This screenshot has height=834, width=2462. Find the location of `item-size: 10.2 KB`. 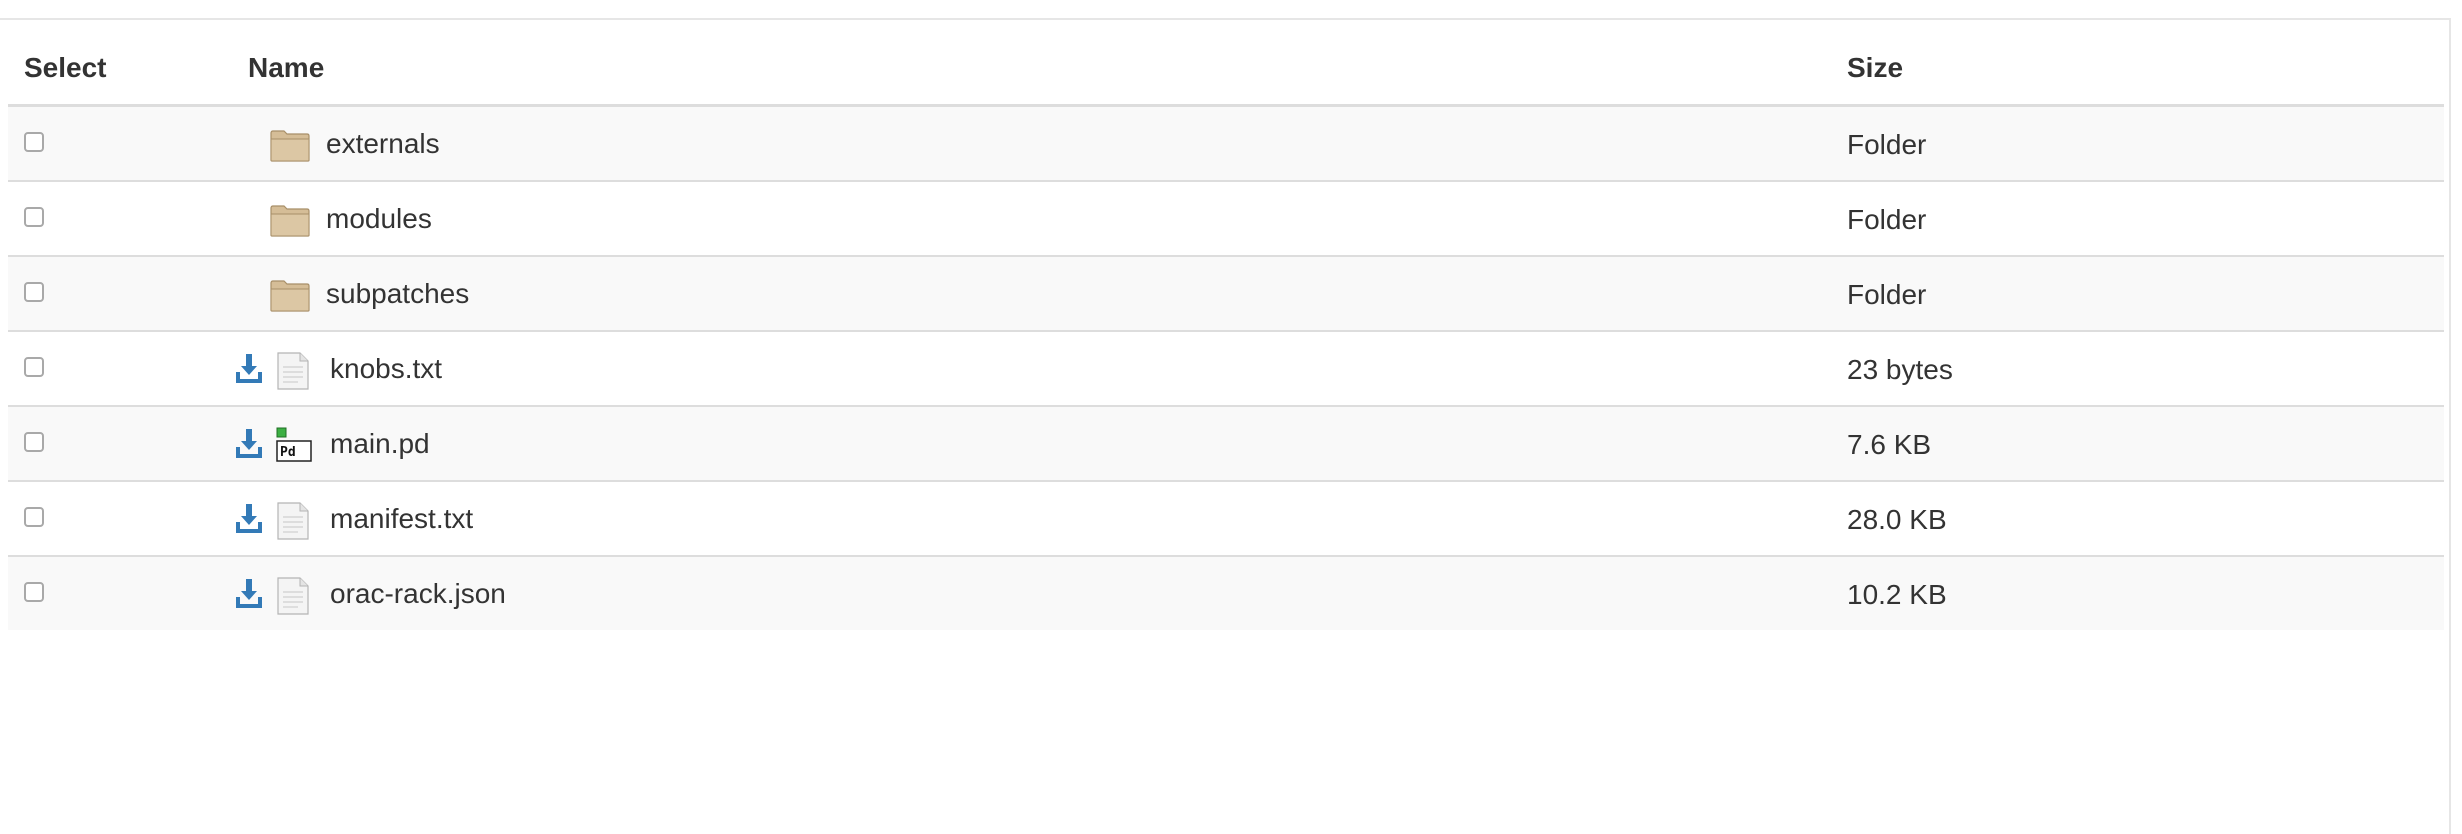

item-size: 10.2 KB is located at coordinates (1897, 594).